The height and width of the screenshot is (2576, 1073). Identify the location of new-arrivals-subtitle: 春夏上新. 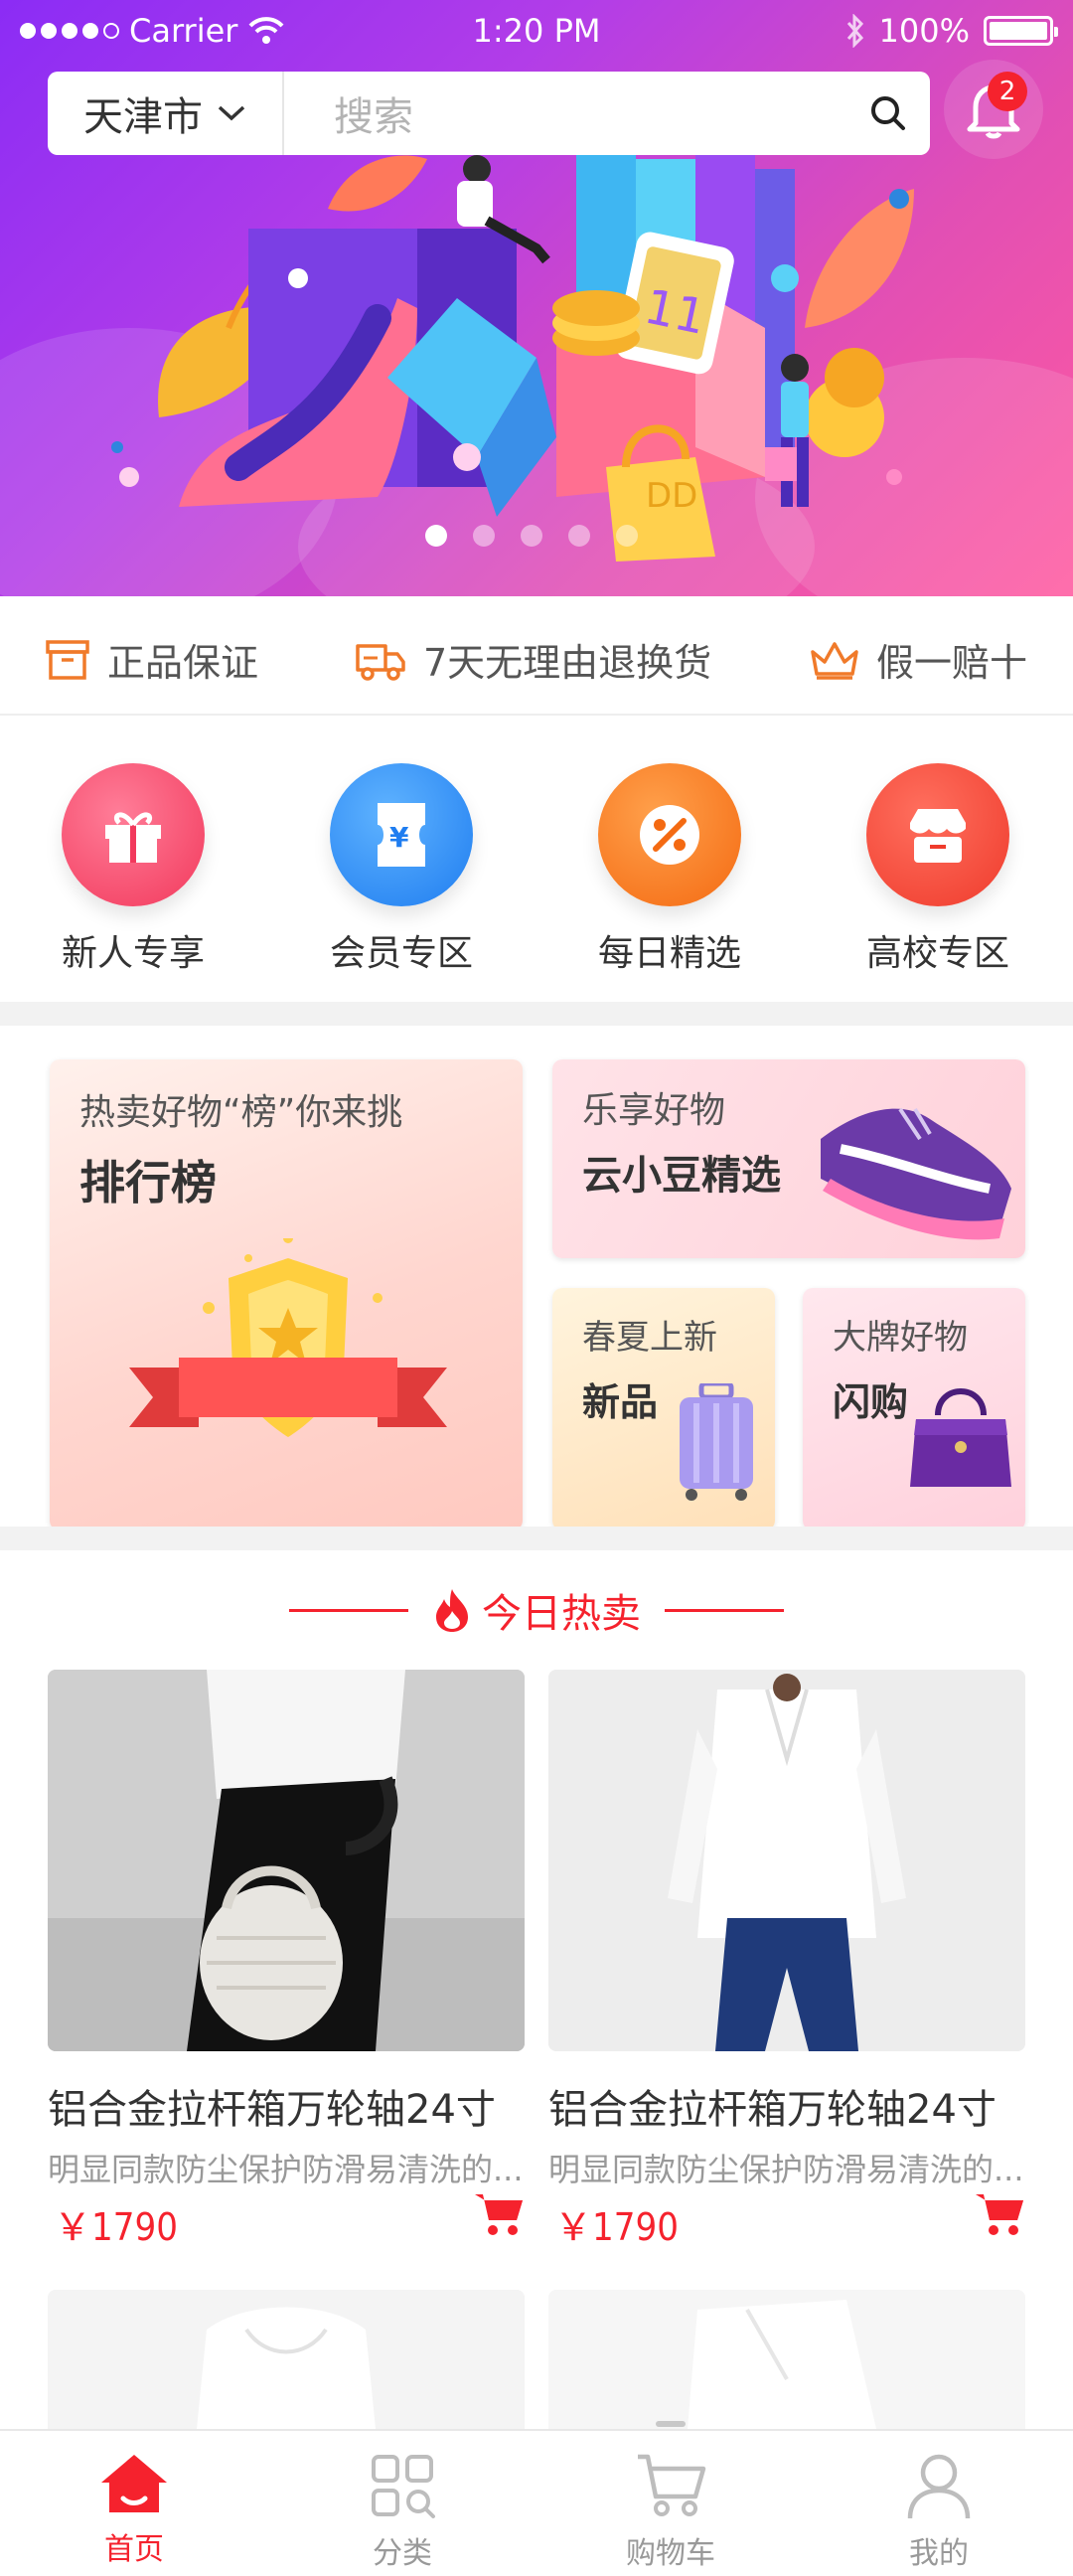
(649, 1338).